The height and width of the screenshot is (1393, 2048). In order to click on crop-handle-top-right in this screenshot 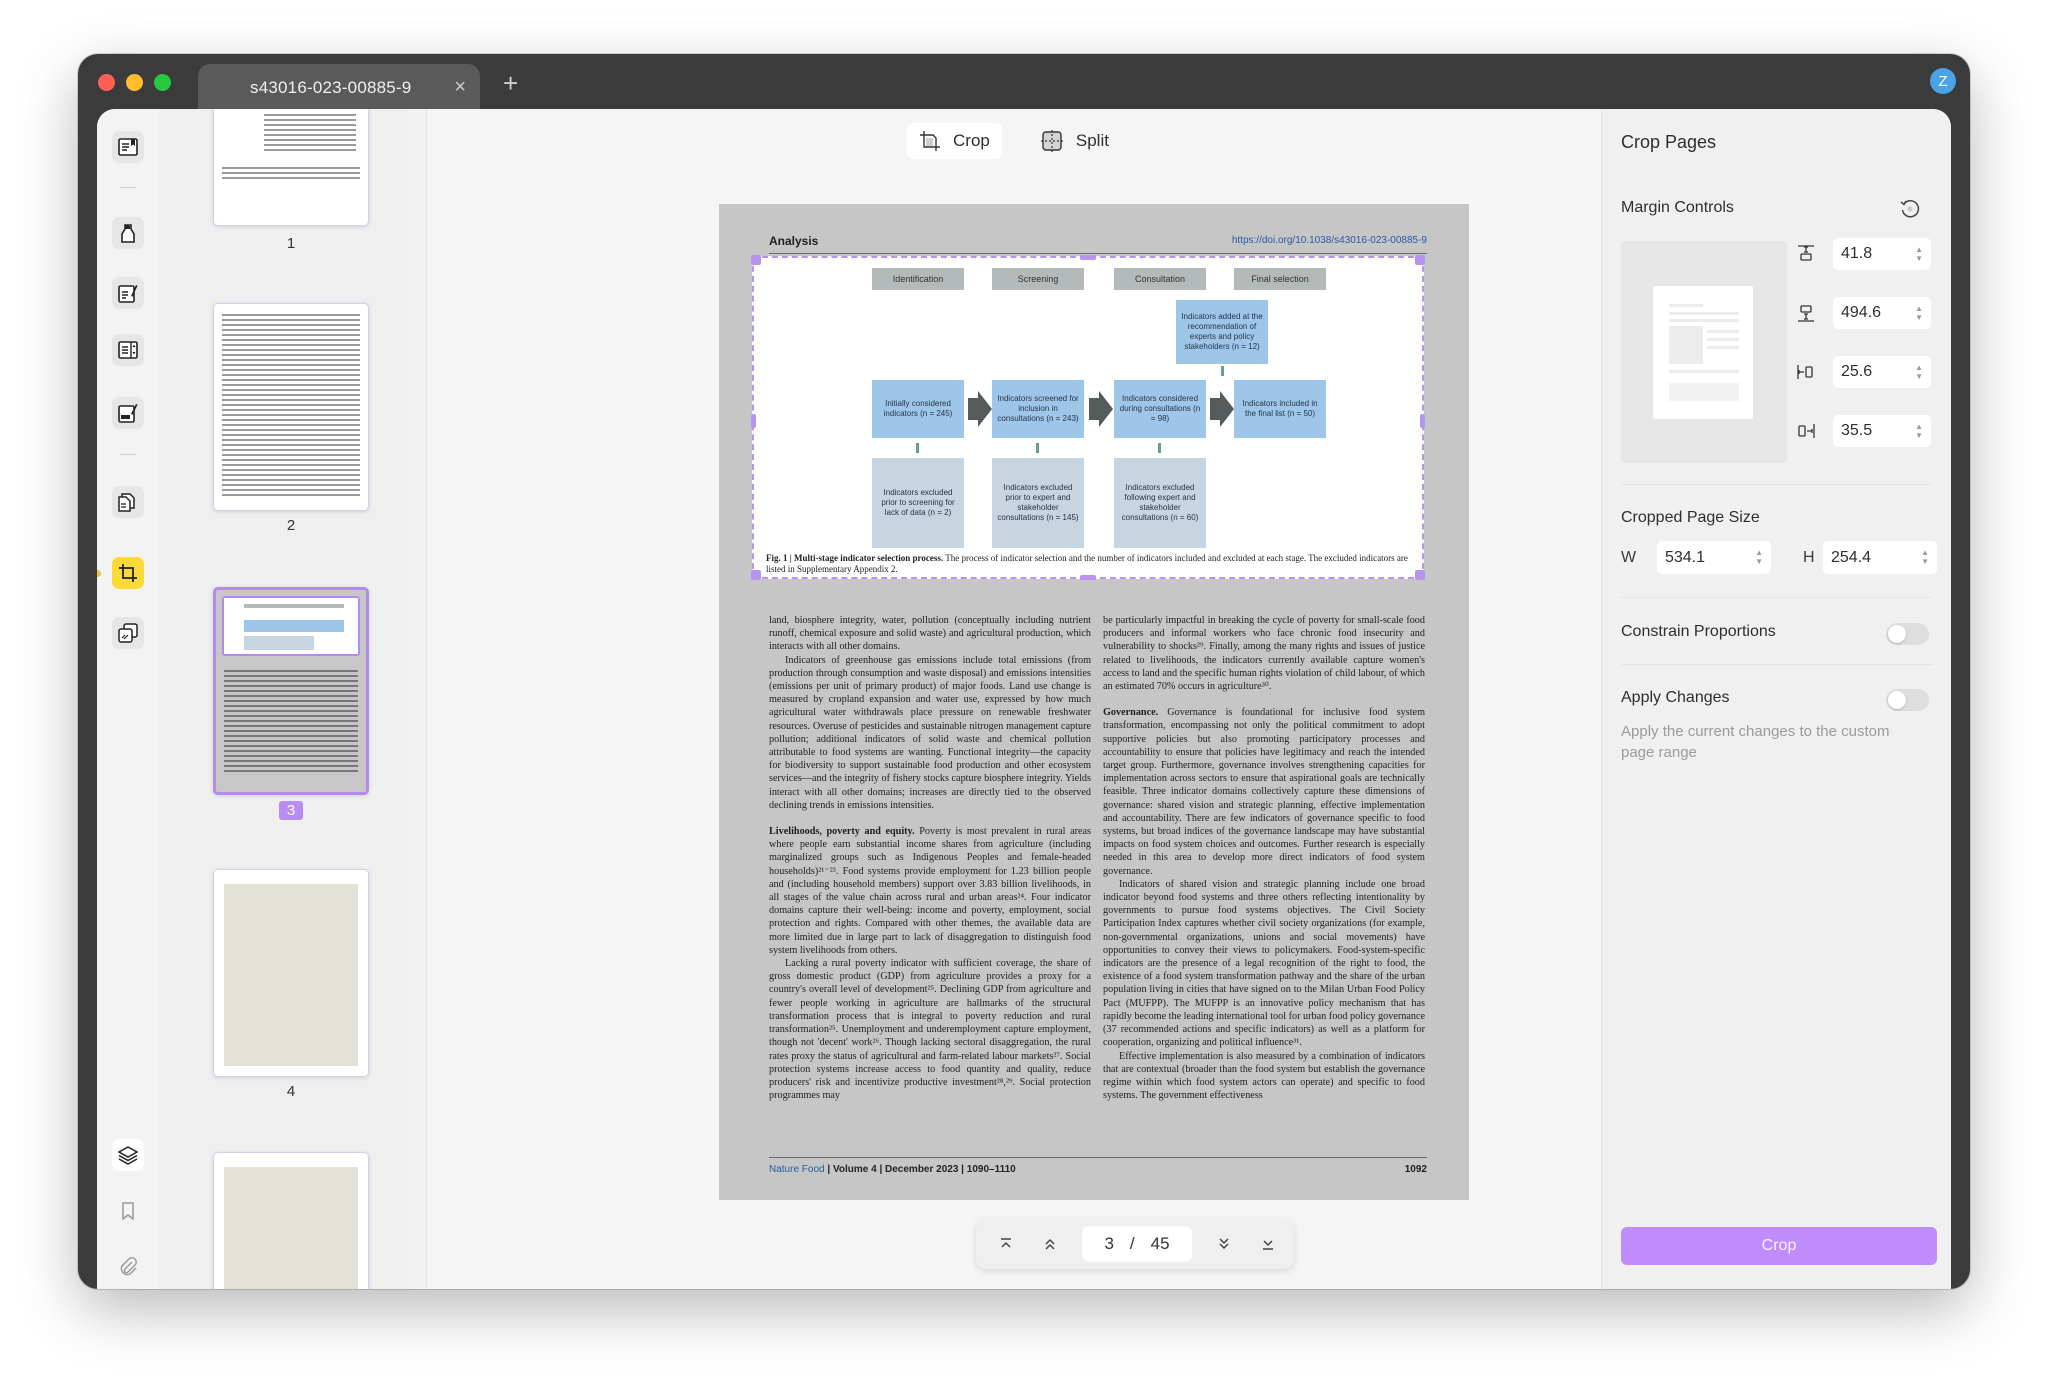, I will do `click(1420, 260)`.